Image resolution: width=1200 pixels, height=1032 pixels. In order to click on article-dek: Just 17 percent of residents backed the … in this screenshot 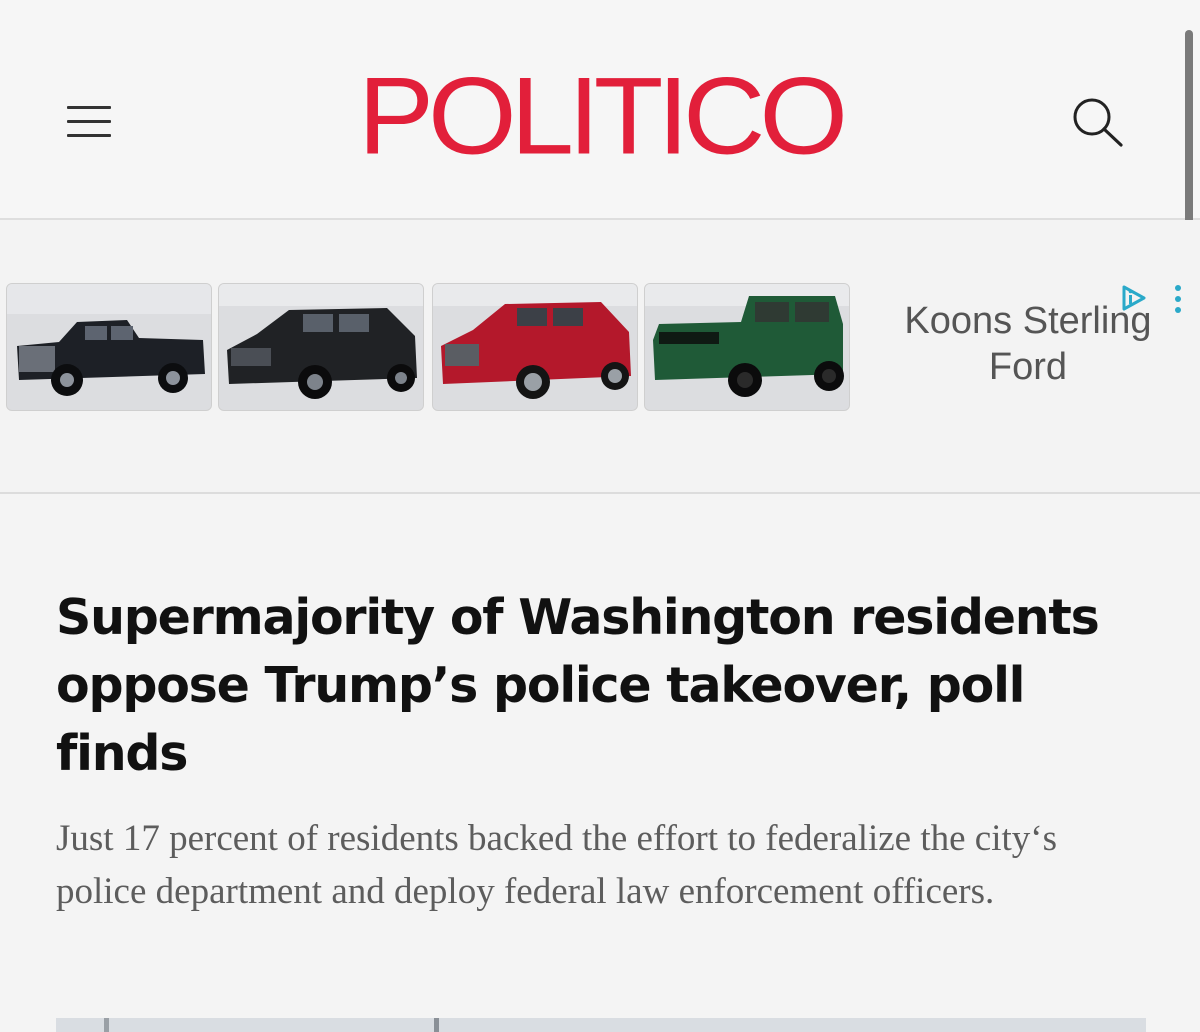, I will do `click(557, 865)`.